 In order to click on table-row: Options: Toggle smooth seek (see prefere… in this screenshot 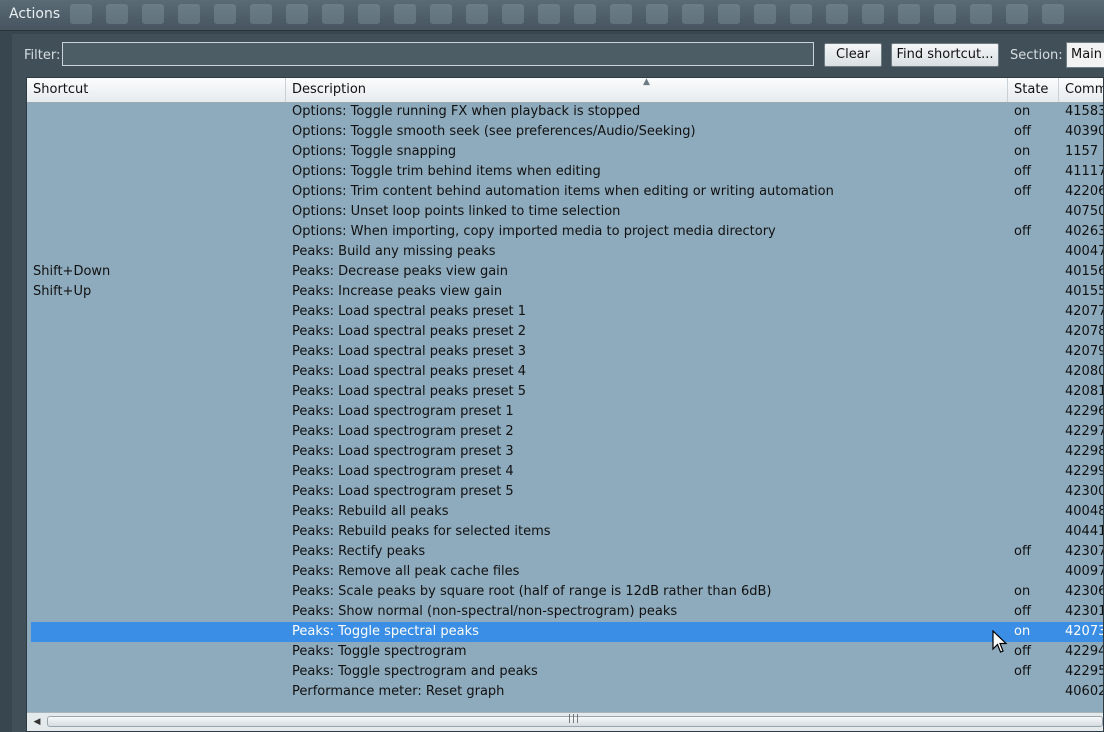, I will do `click(567, 132)`.